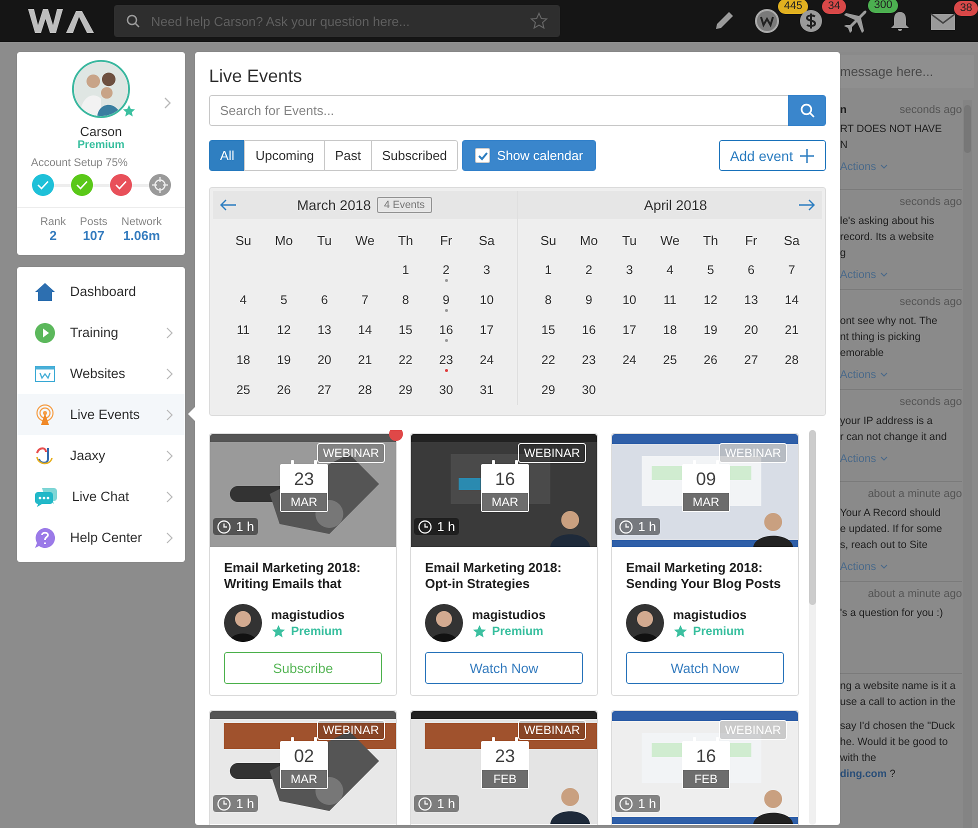 This screenshot has height=828, width=978. I want to click on nav-item: Training, so click(106, 332).